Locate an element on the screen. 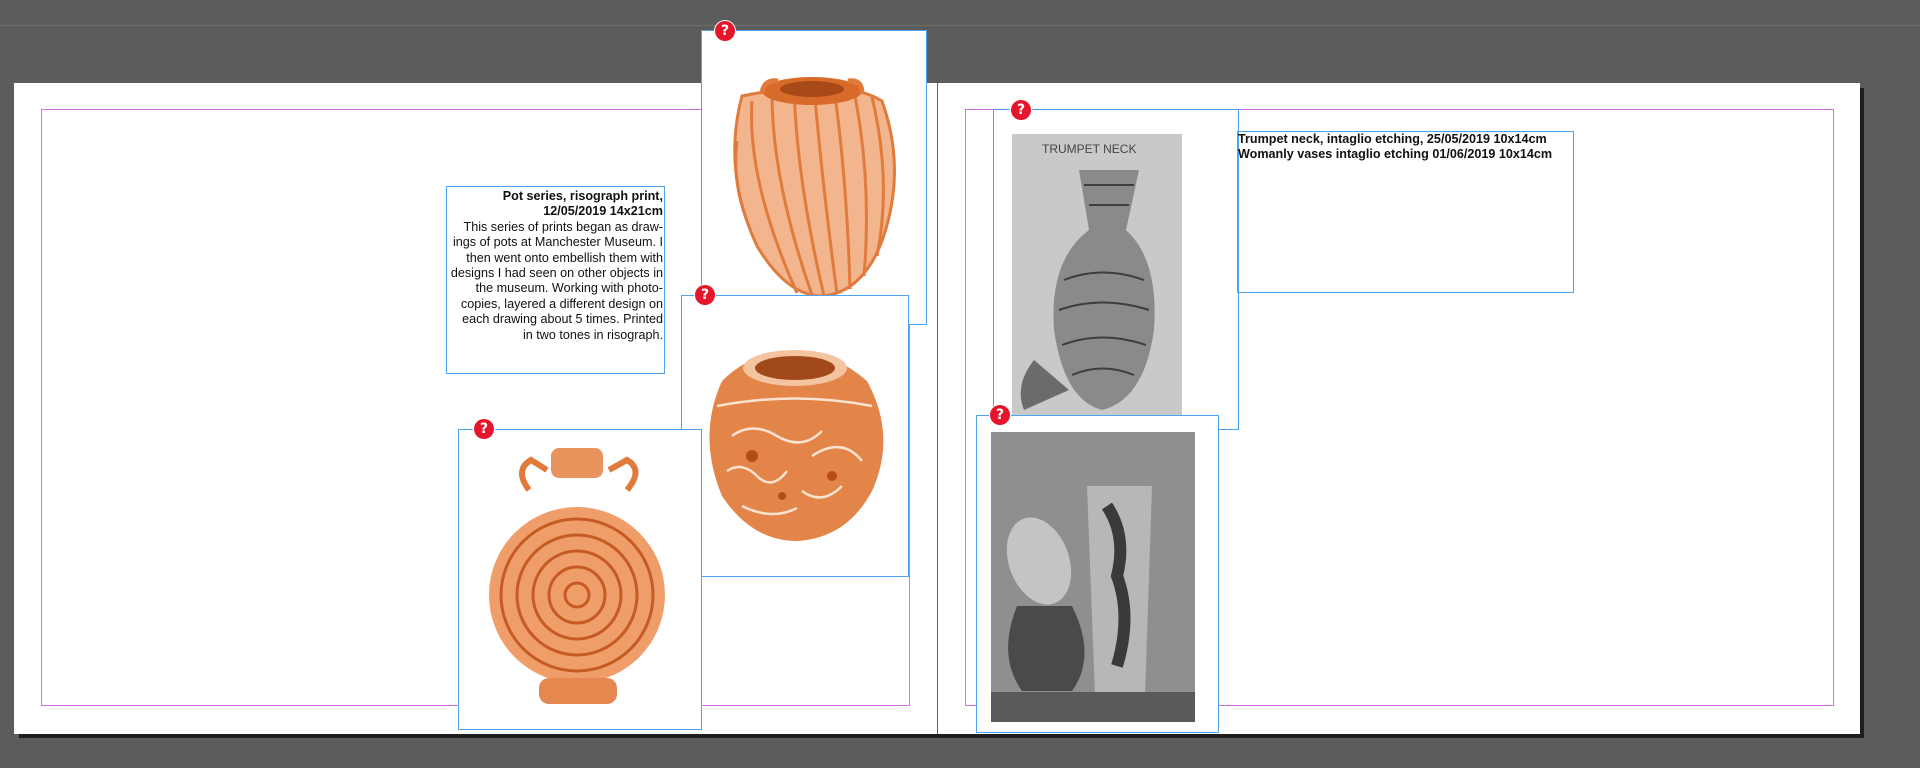  image-frame-womanly-vases is located at coordinates (1097, 574).